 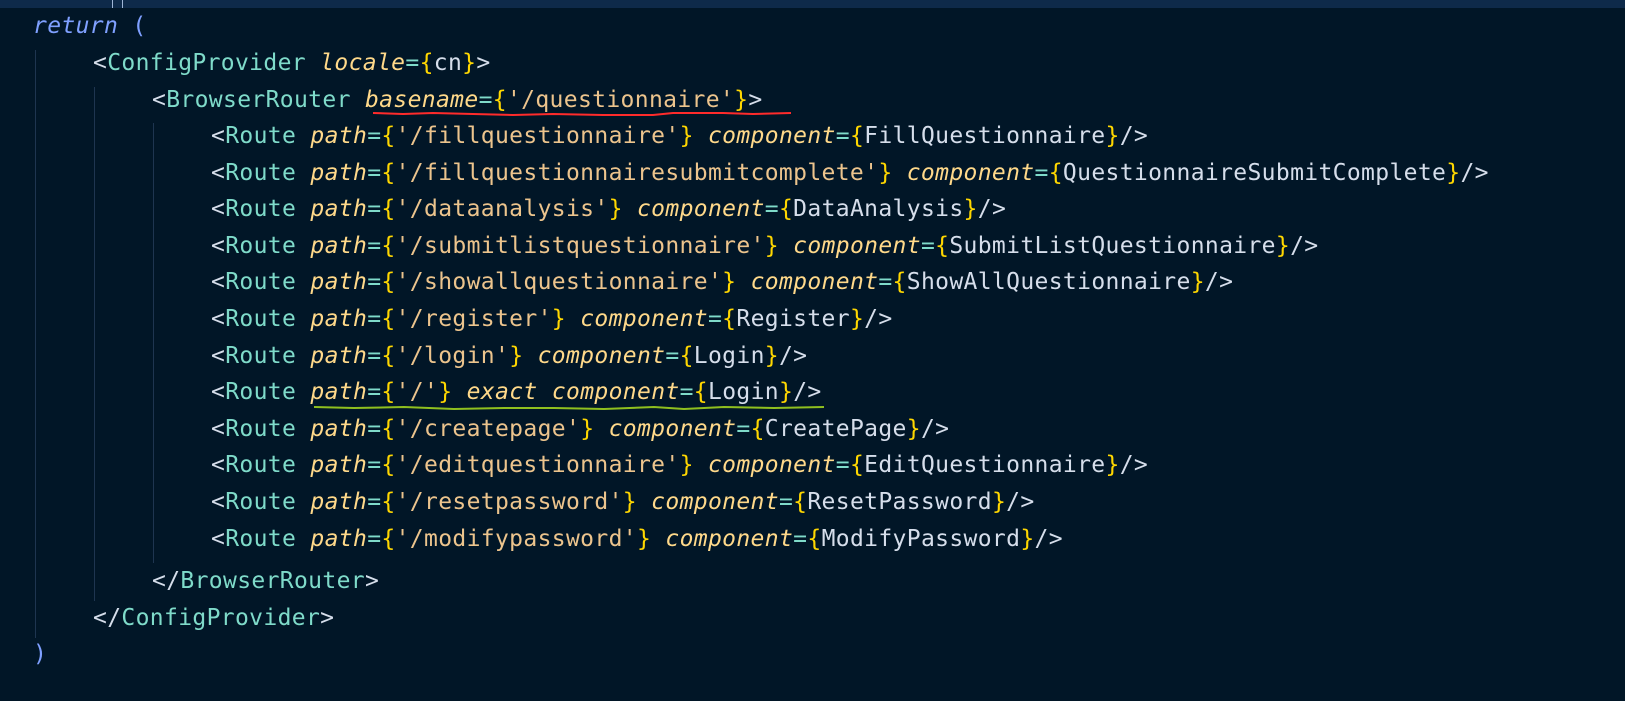 What do you see at coordinates (221, 618) in the screenshot?
I see `config-provider-close-tag: ConfigProvider` at bounding box center [221, 618].